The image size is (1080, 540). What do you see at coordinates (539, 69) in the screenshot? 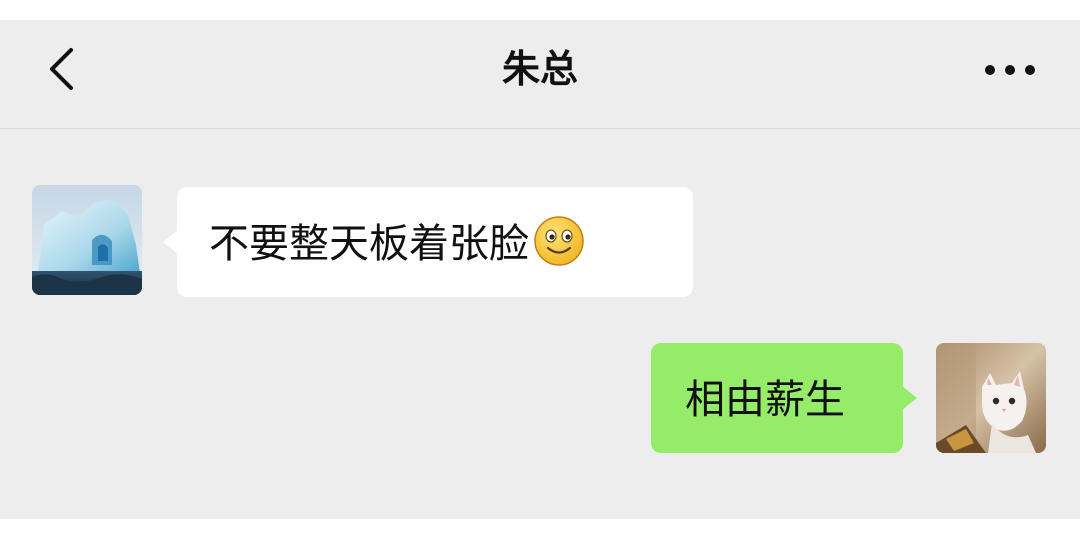
I see `chat-title: 朱总` at bounding box center [539, 69].